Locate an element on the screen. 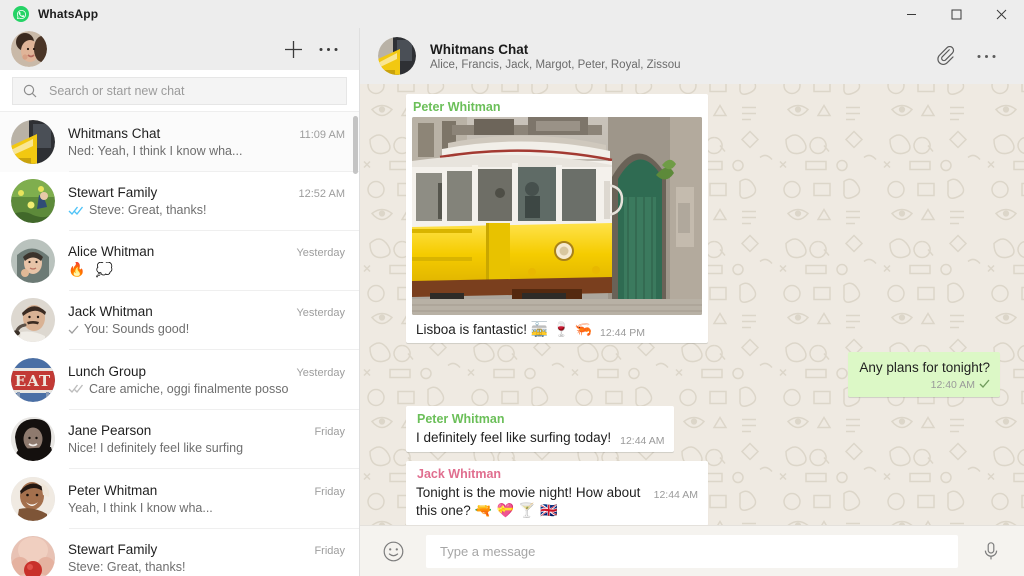 This screenshot has width=1024, height=576. profile-avatar is located at coordinates (29, 49).